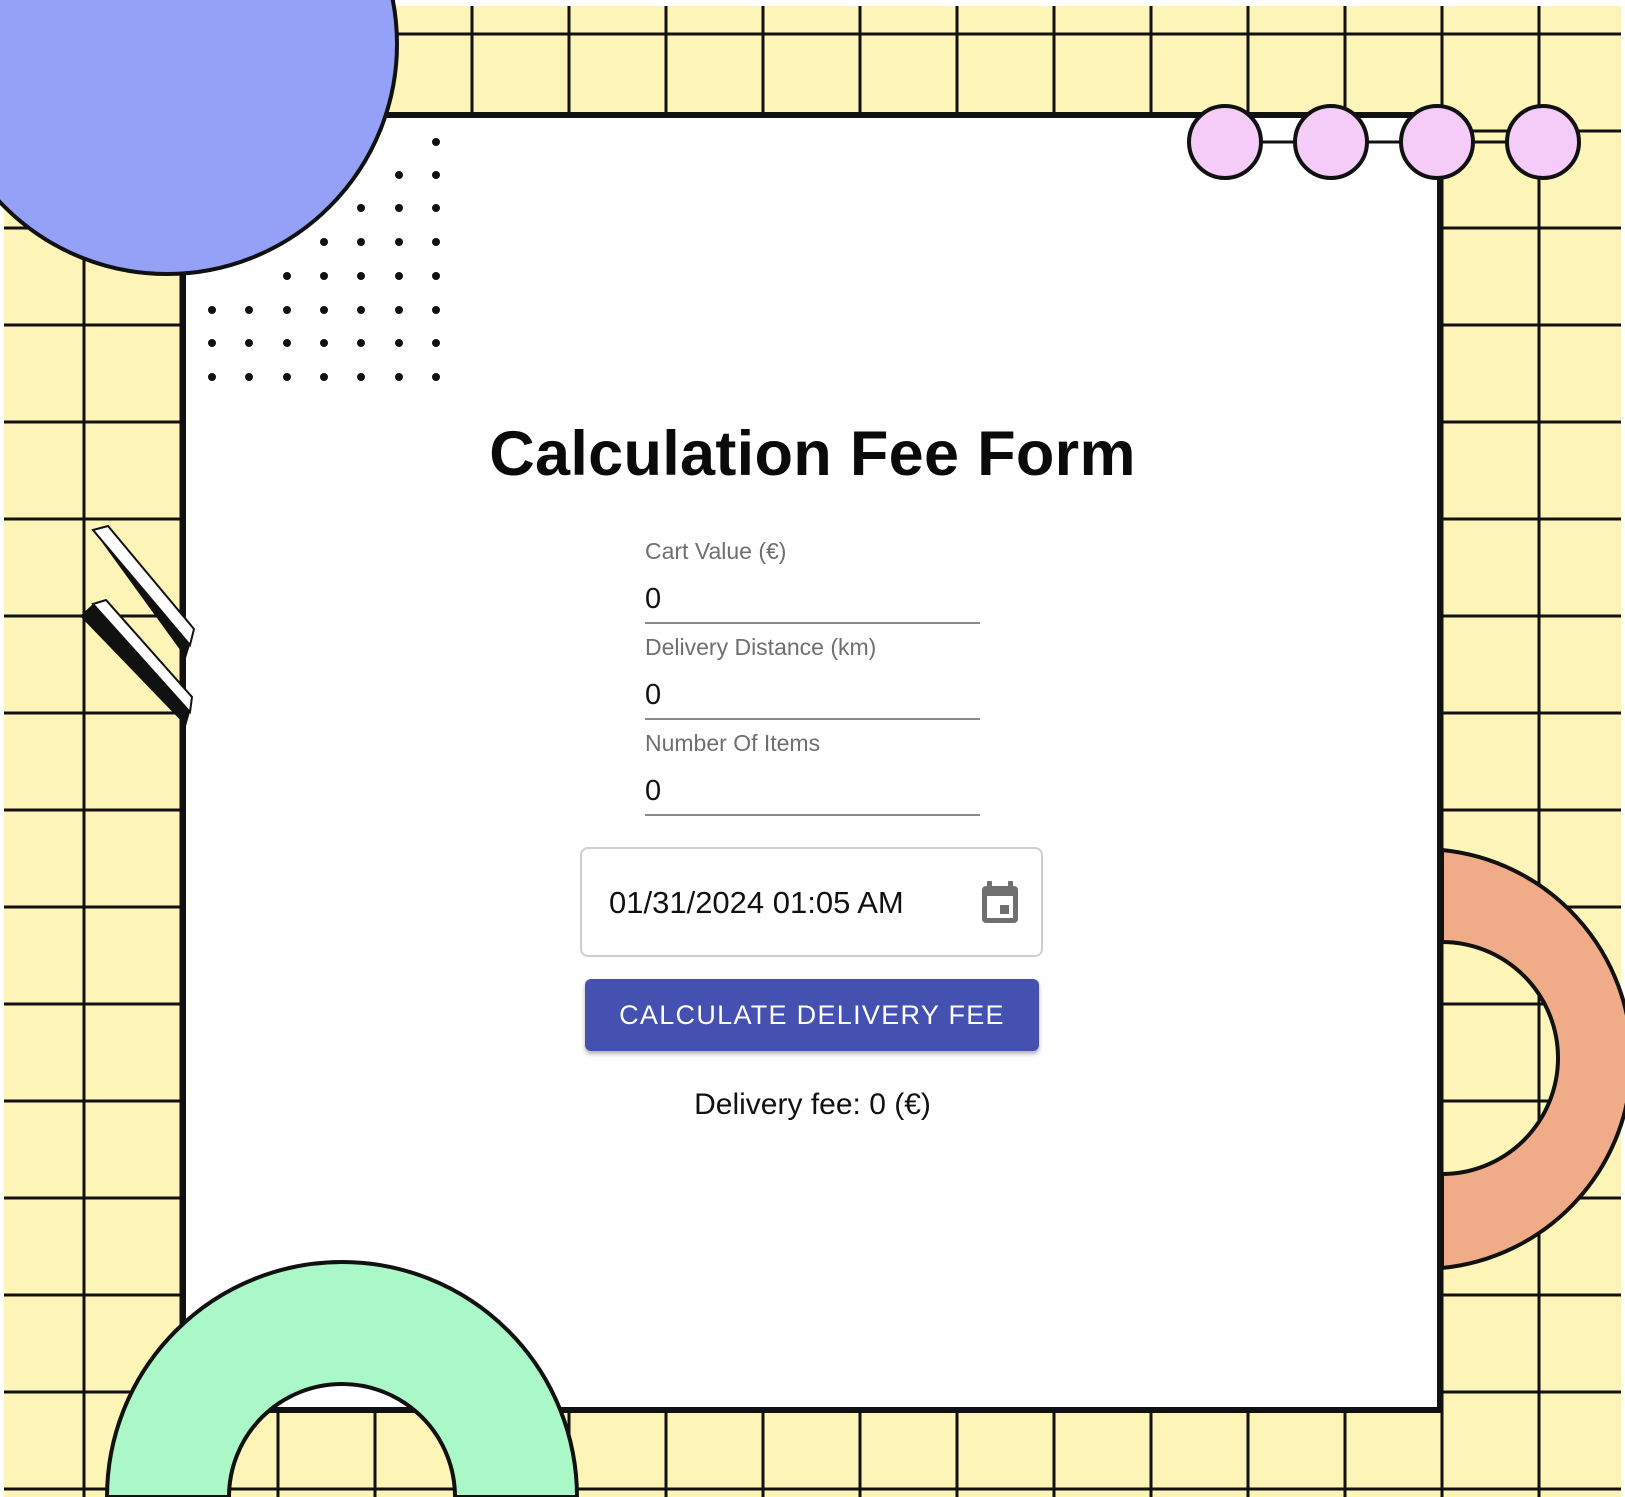 This screenshot has width=1625, height=1497. I want to click on calendar-icon, so click(1000, 903).